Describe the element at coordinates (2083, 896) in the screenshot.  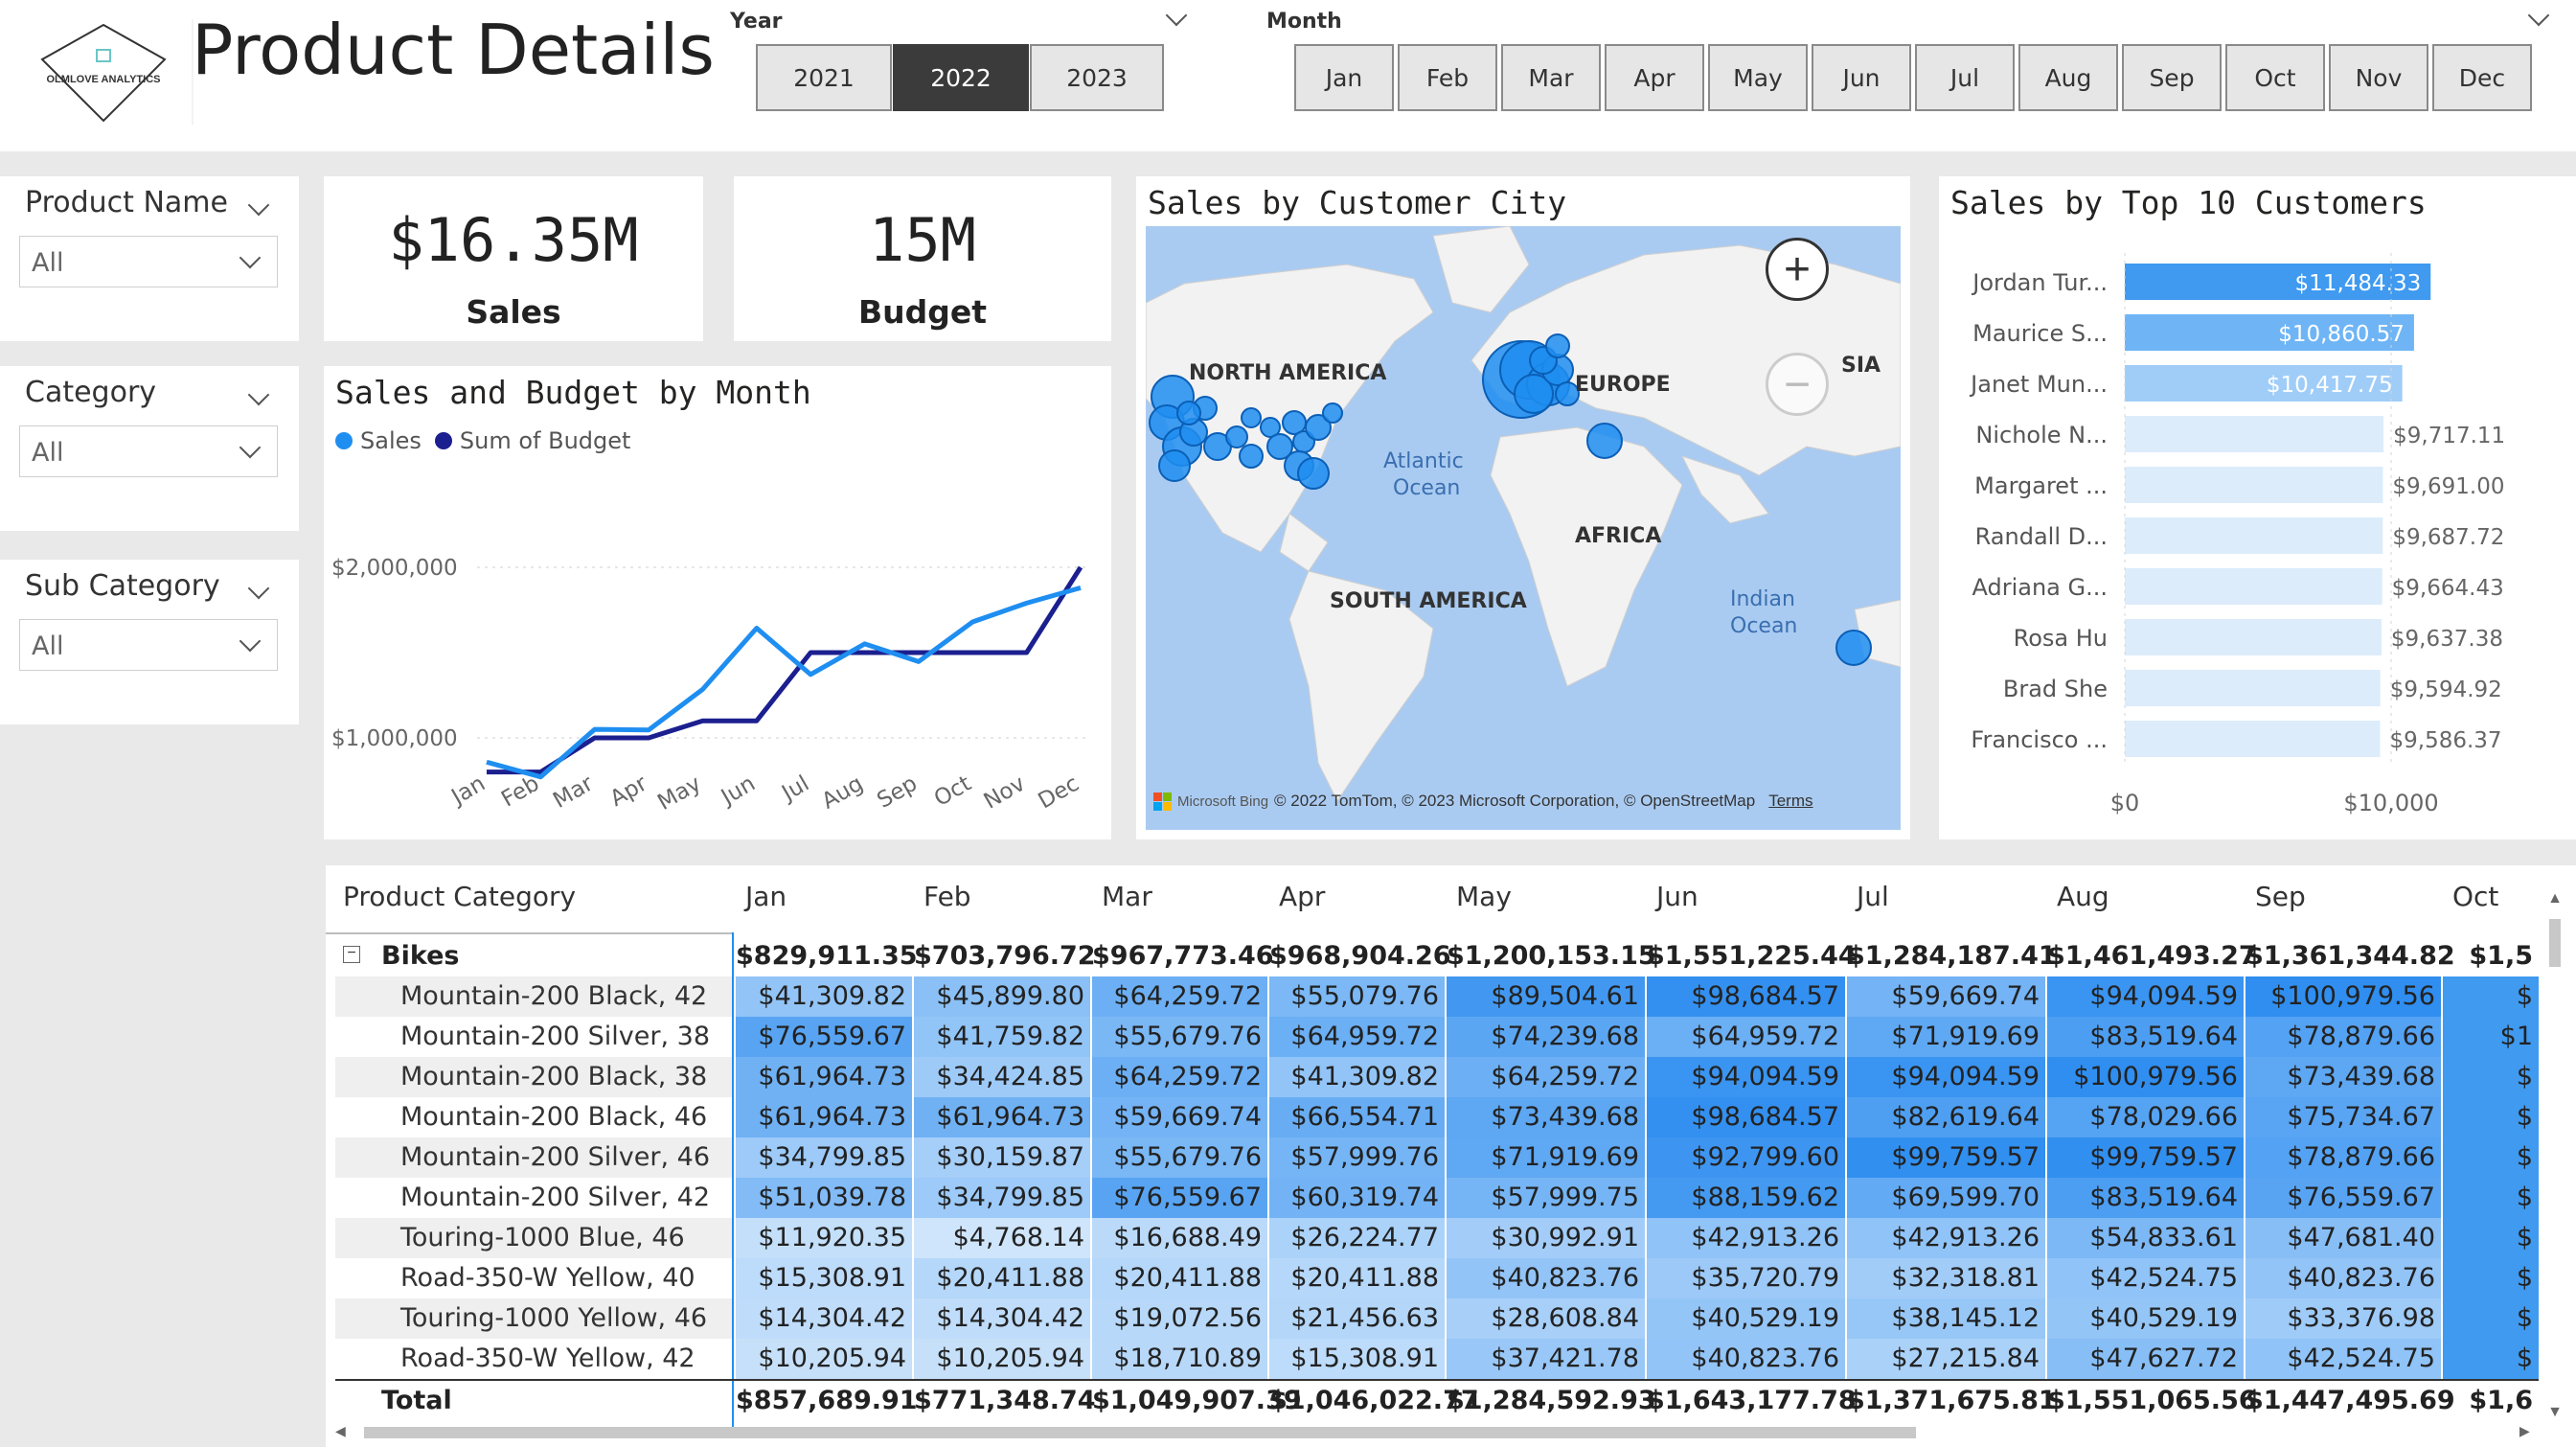
I see `matrix-column-header: Aug` at that location.